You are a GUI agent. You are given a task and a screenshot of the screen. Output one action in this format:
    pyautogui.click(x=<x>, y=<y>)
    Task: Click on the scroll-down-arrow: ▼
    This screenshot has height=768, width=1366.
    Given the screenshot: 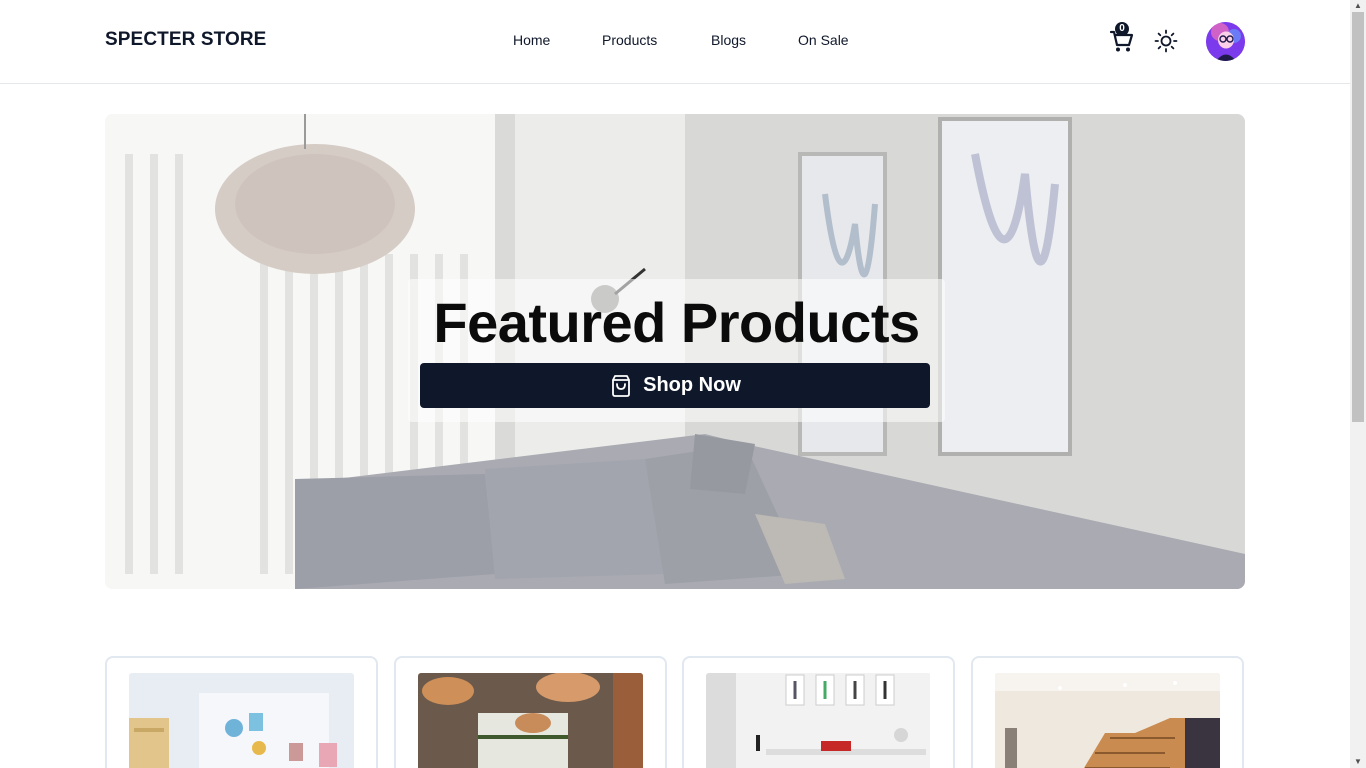 What is the action you would take?
    pyautogui.click(x=1358, y=762)
    